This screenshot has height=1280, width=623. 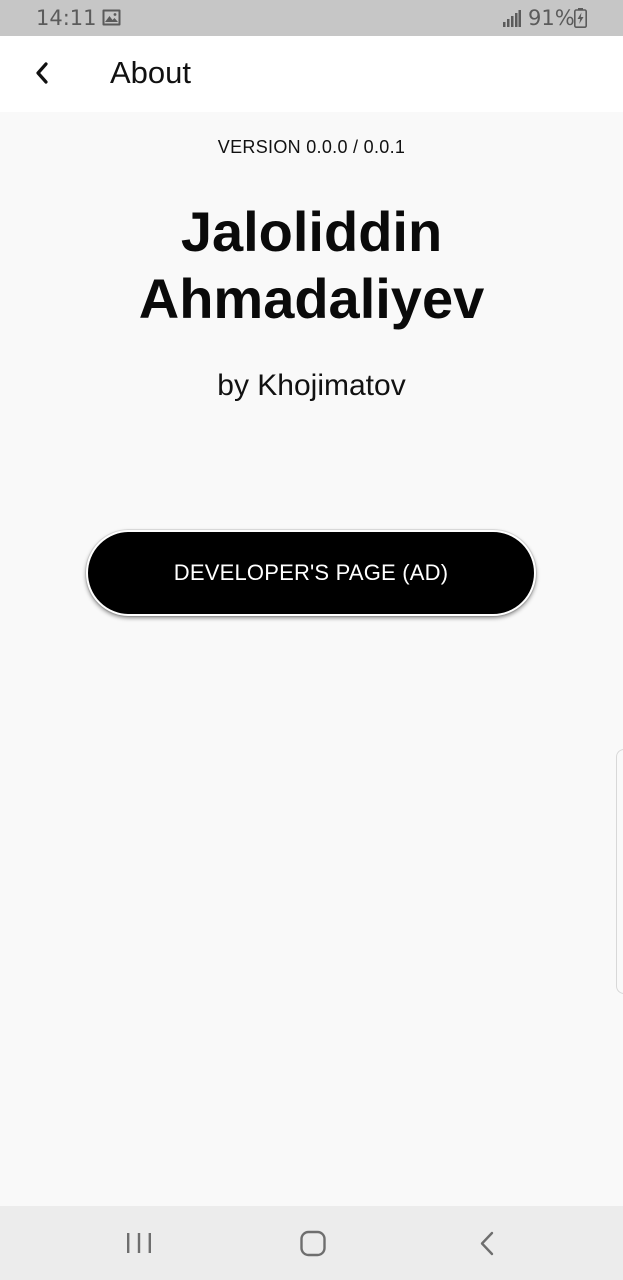 What do you see at coordinates (311, 265) in the screenshot?
I see `app-name: Jaloliddin Ahmadaliyev` at bounding box center [311, 265].